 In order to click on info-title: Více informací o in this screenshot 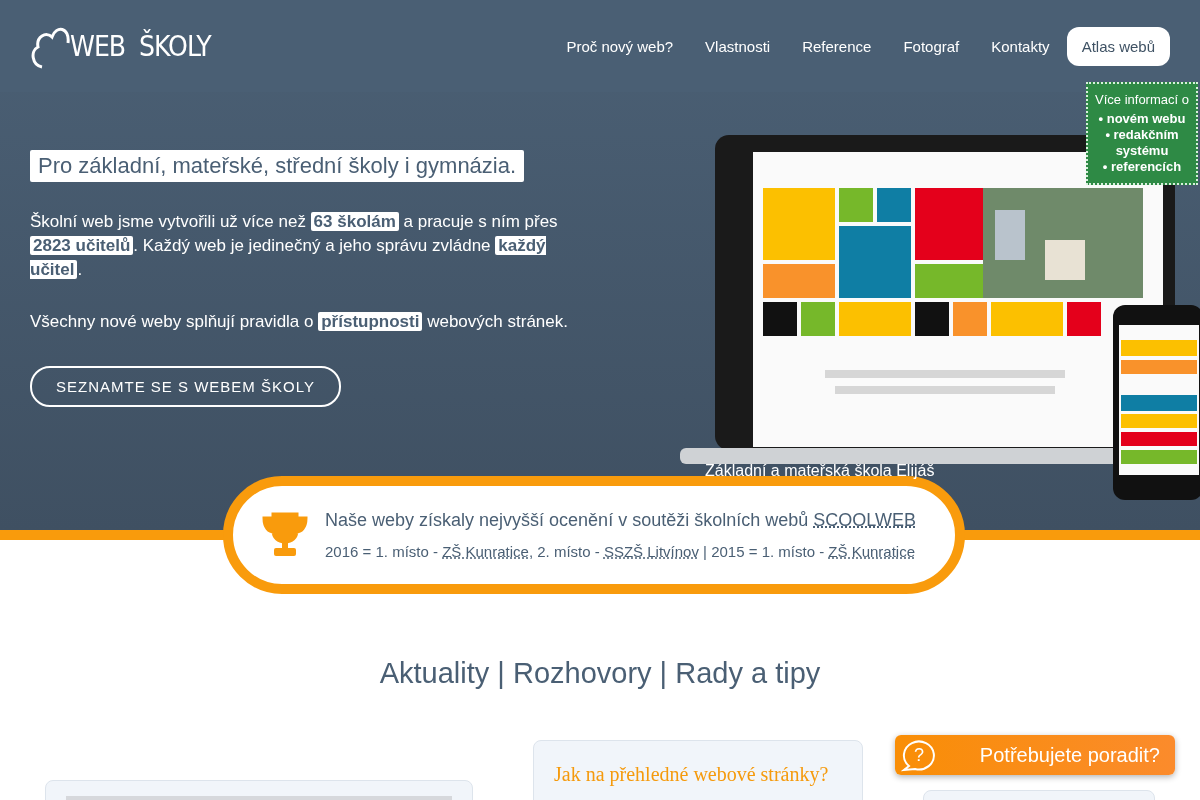, I will do `click(1142, 99)`.